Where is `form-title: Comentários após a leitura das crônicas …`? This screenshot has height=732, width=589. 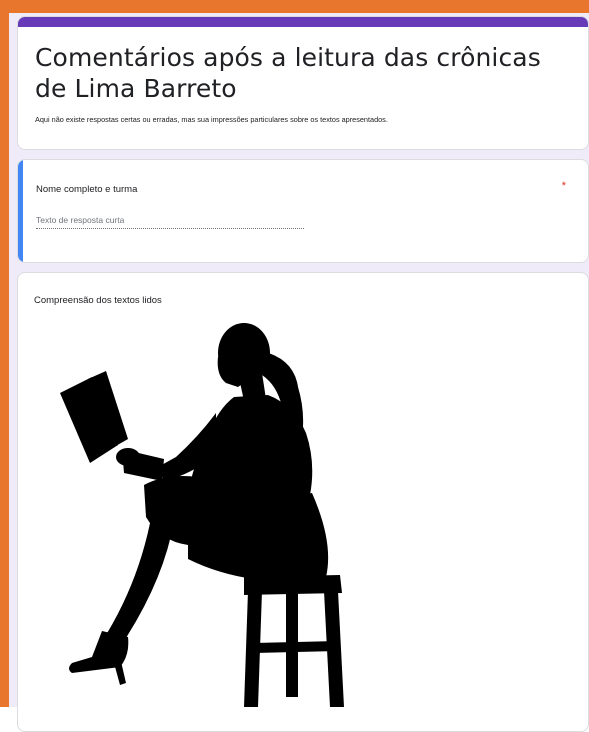 form-title: Comentários após a leitura das crônicas … is located at coordinates (288, 73).